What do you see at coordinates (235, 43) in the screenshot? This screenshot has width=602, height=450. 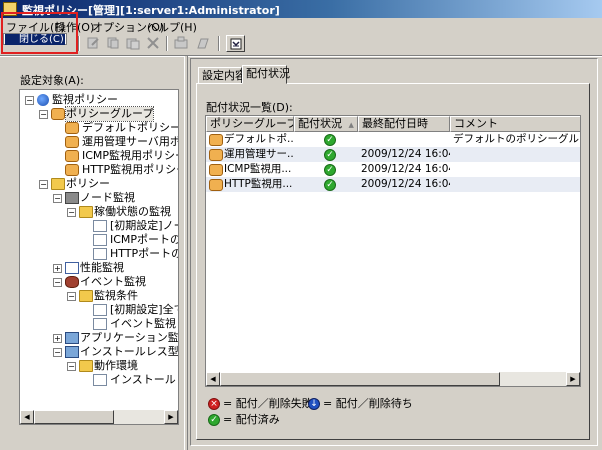 I see `view-icon` at bounding box center [235, 43].